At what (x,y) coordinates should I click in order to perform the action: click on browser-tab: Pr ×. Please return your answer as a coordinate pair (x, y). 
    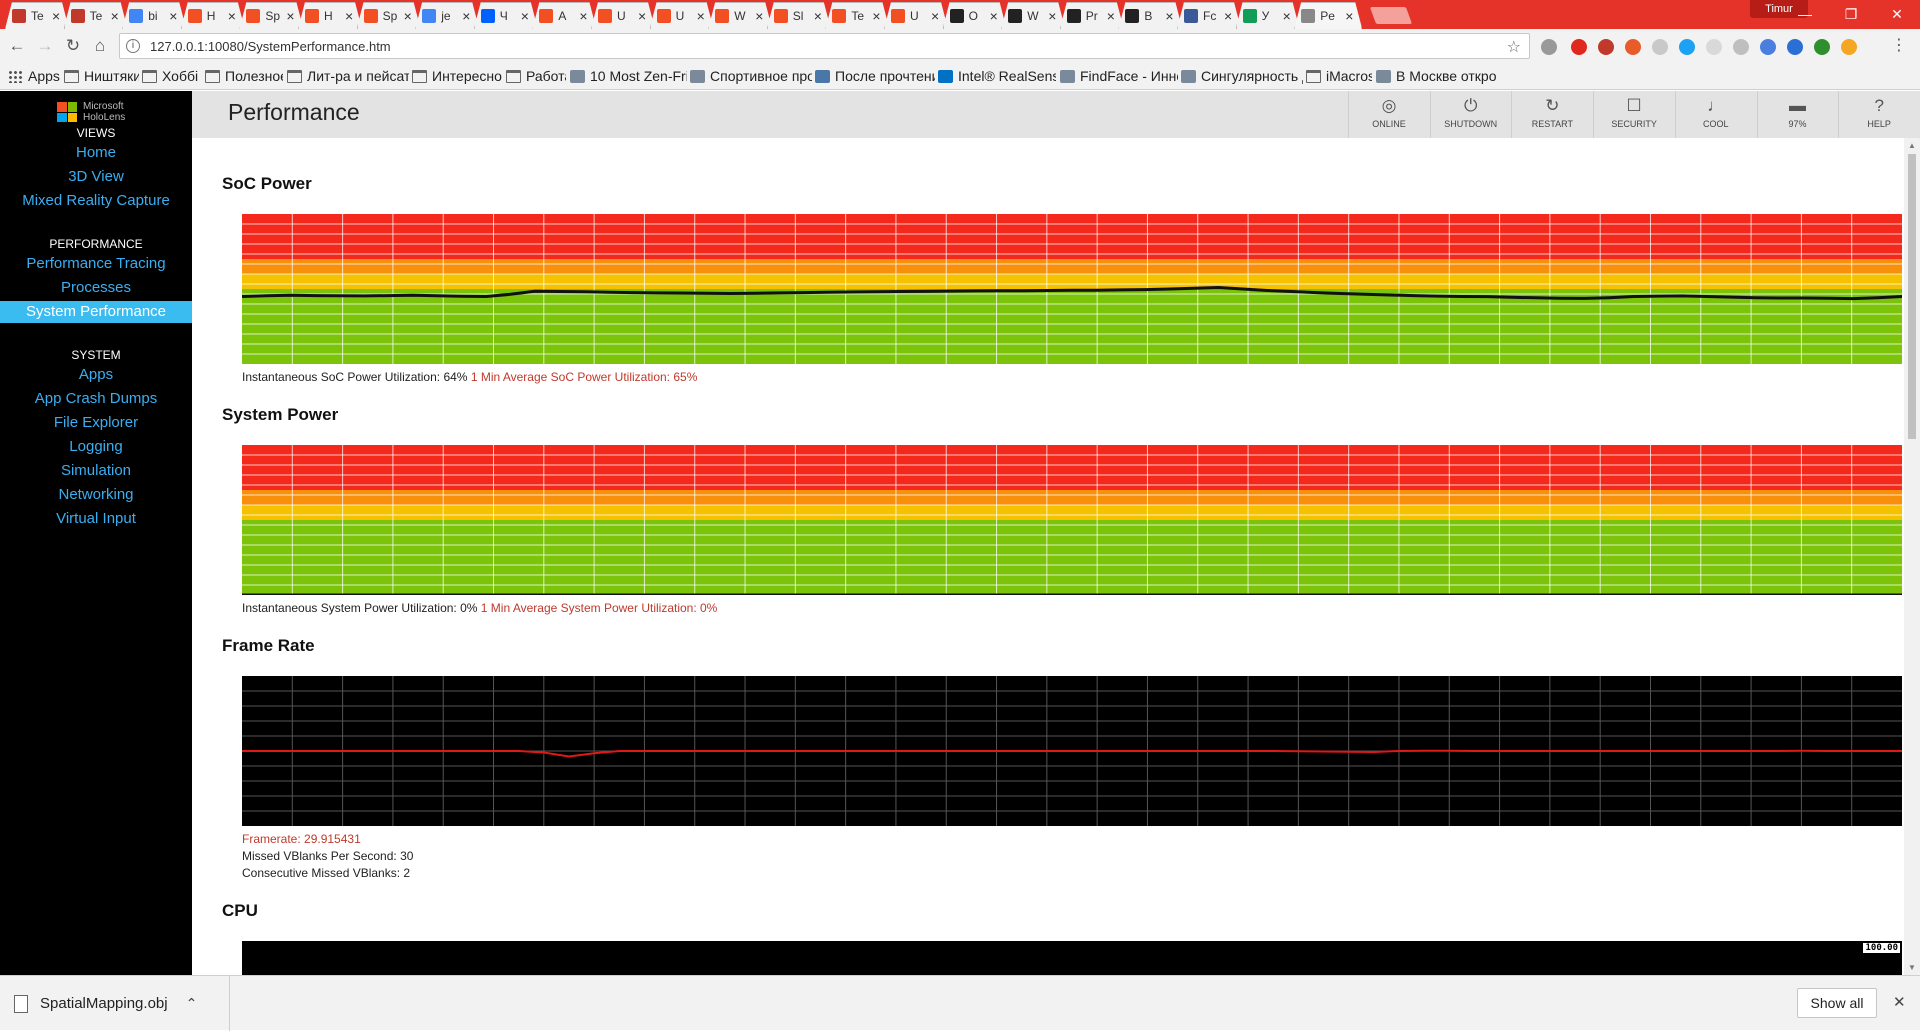
    Looking at the image, I should click on (1092, 15).